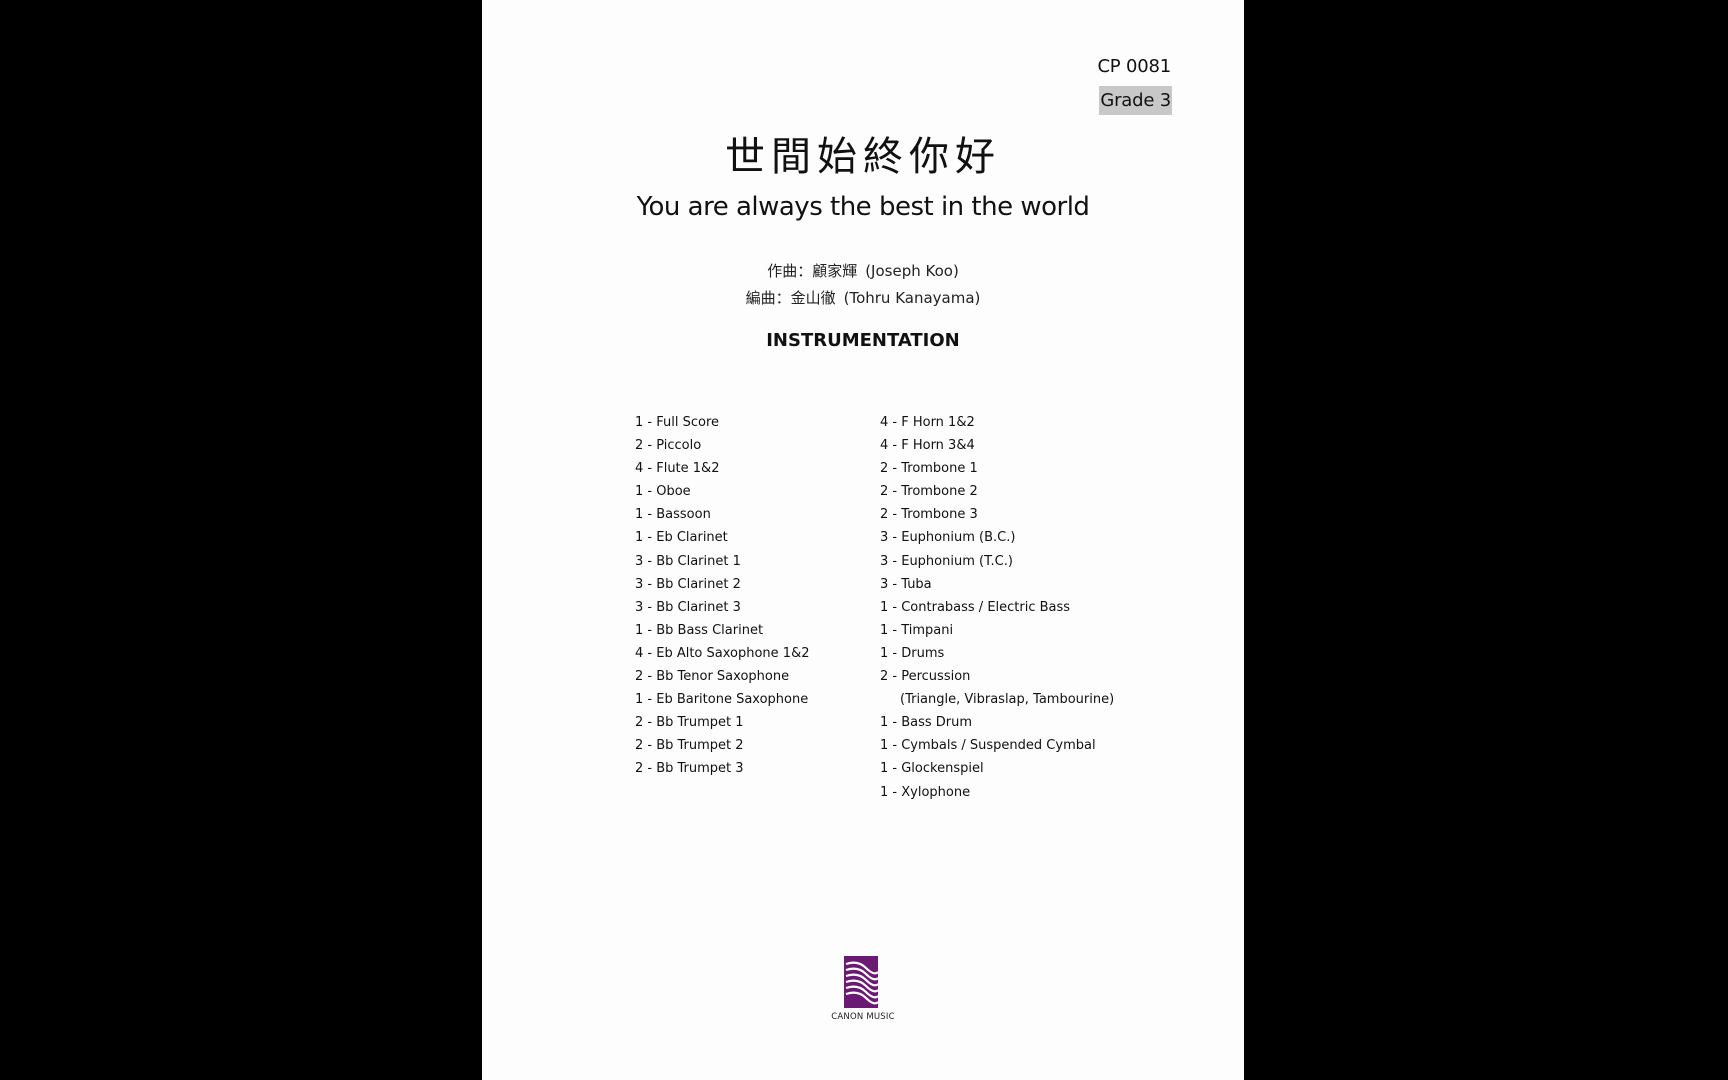 The height and width of the screenshot is (1080, 1728). Describe the element at coordinates (863, 207) in the screenshot. I see `title-english: You are always the best in the world` at that location.